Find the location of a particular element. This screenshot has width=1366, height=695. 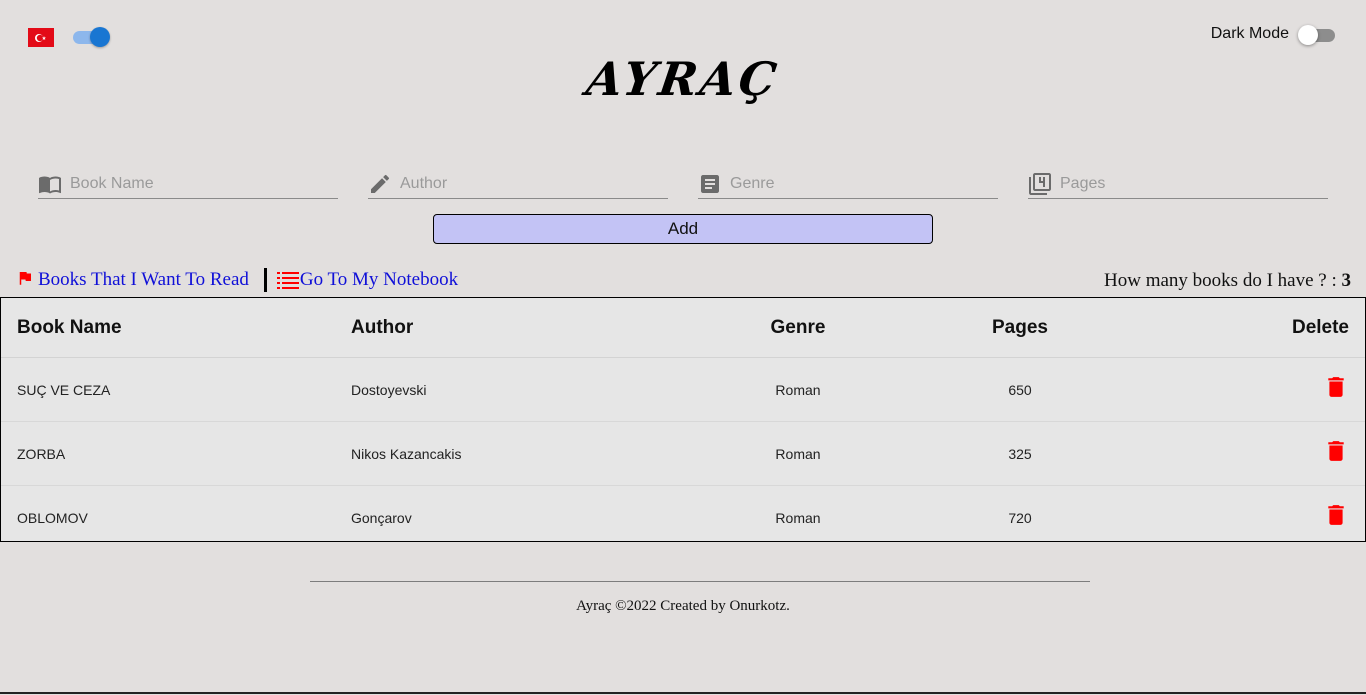

header-genre: Genre is located at coordinates (798, 328).